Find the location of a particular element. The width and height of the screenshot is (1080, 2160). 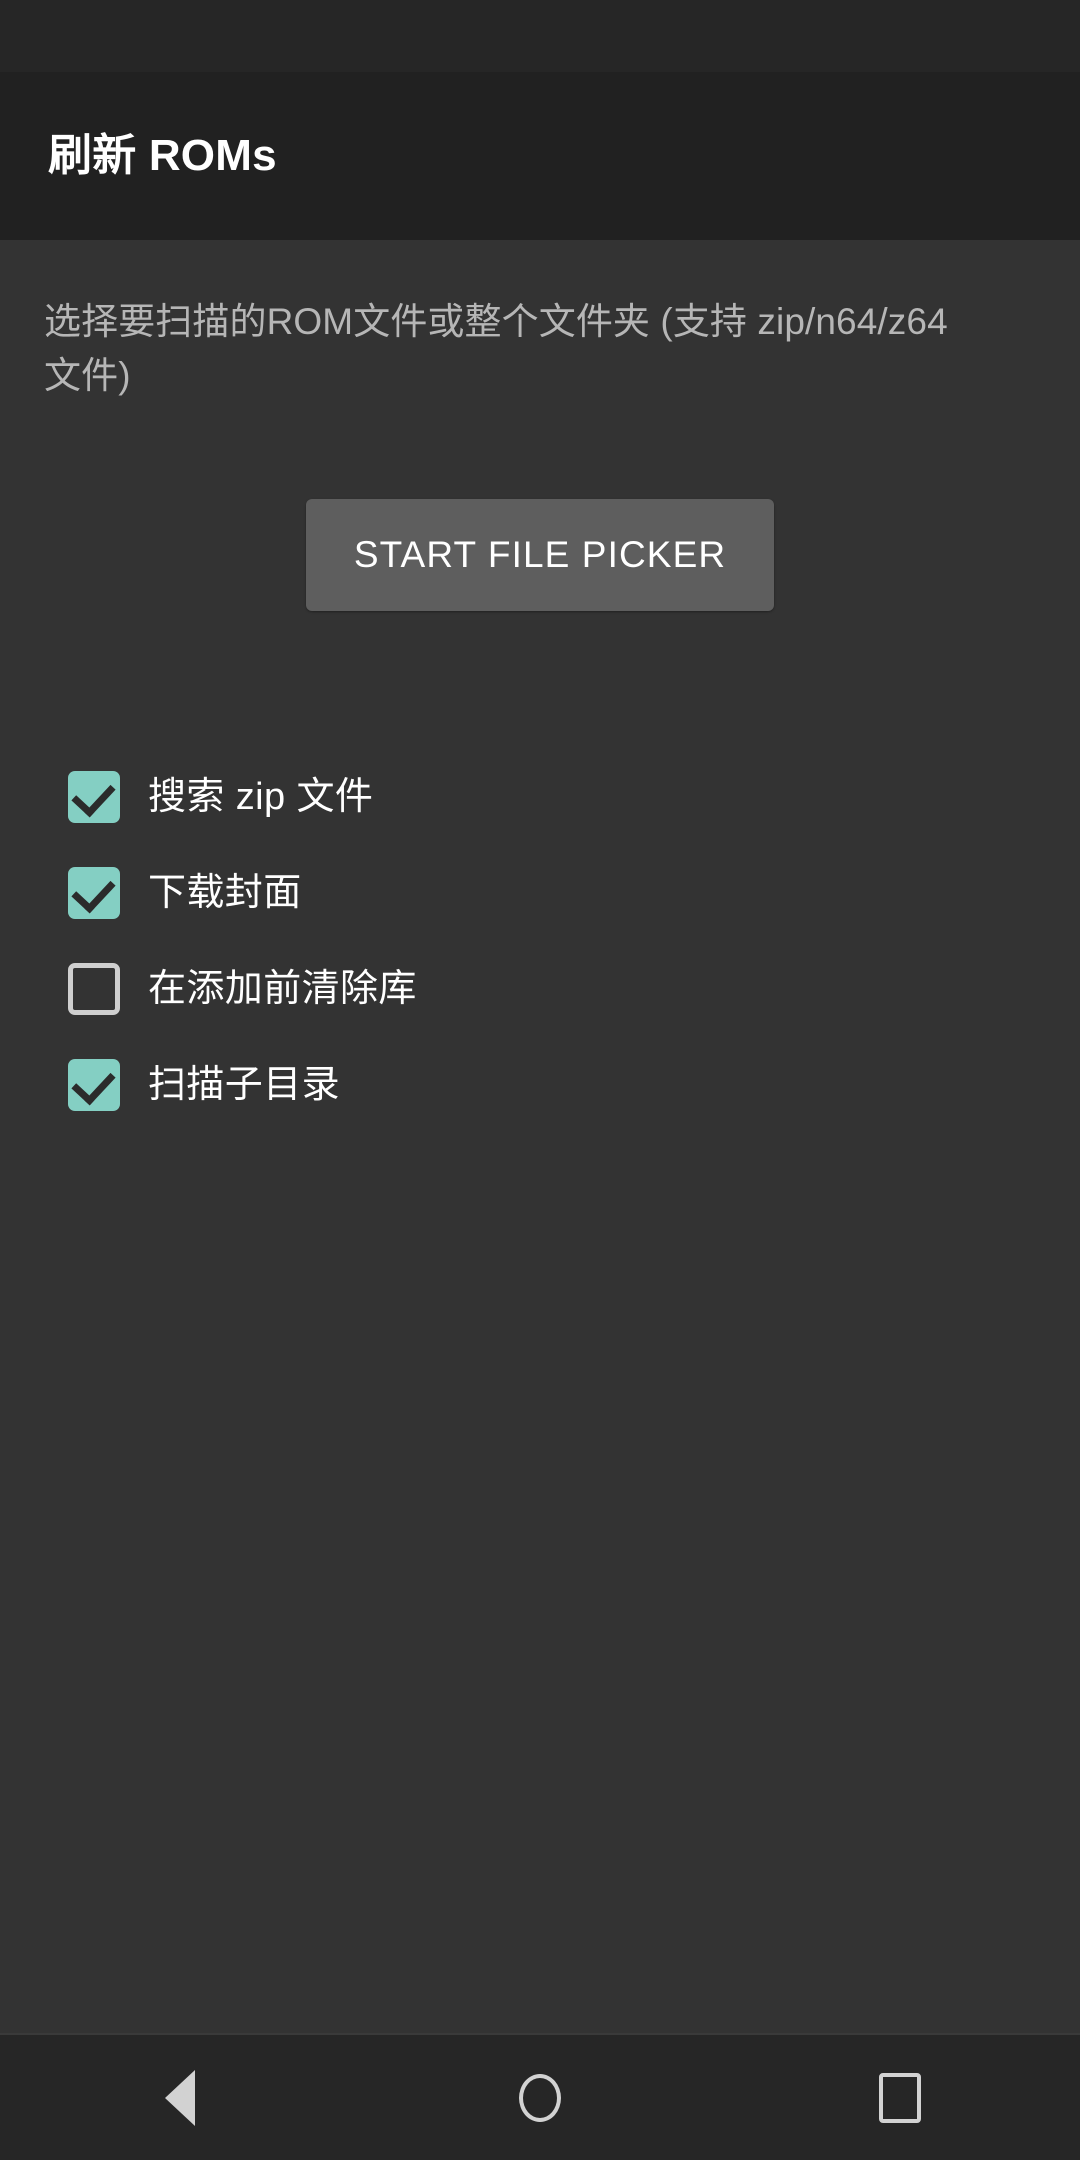

checkbox-search-zip is located at coordinates (94, 797).